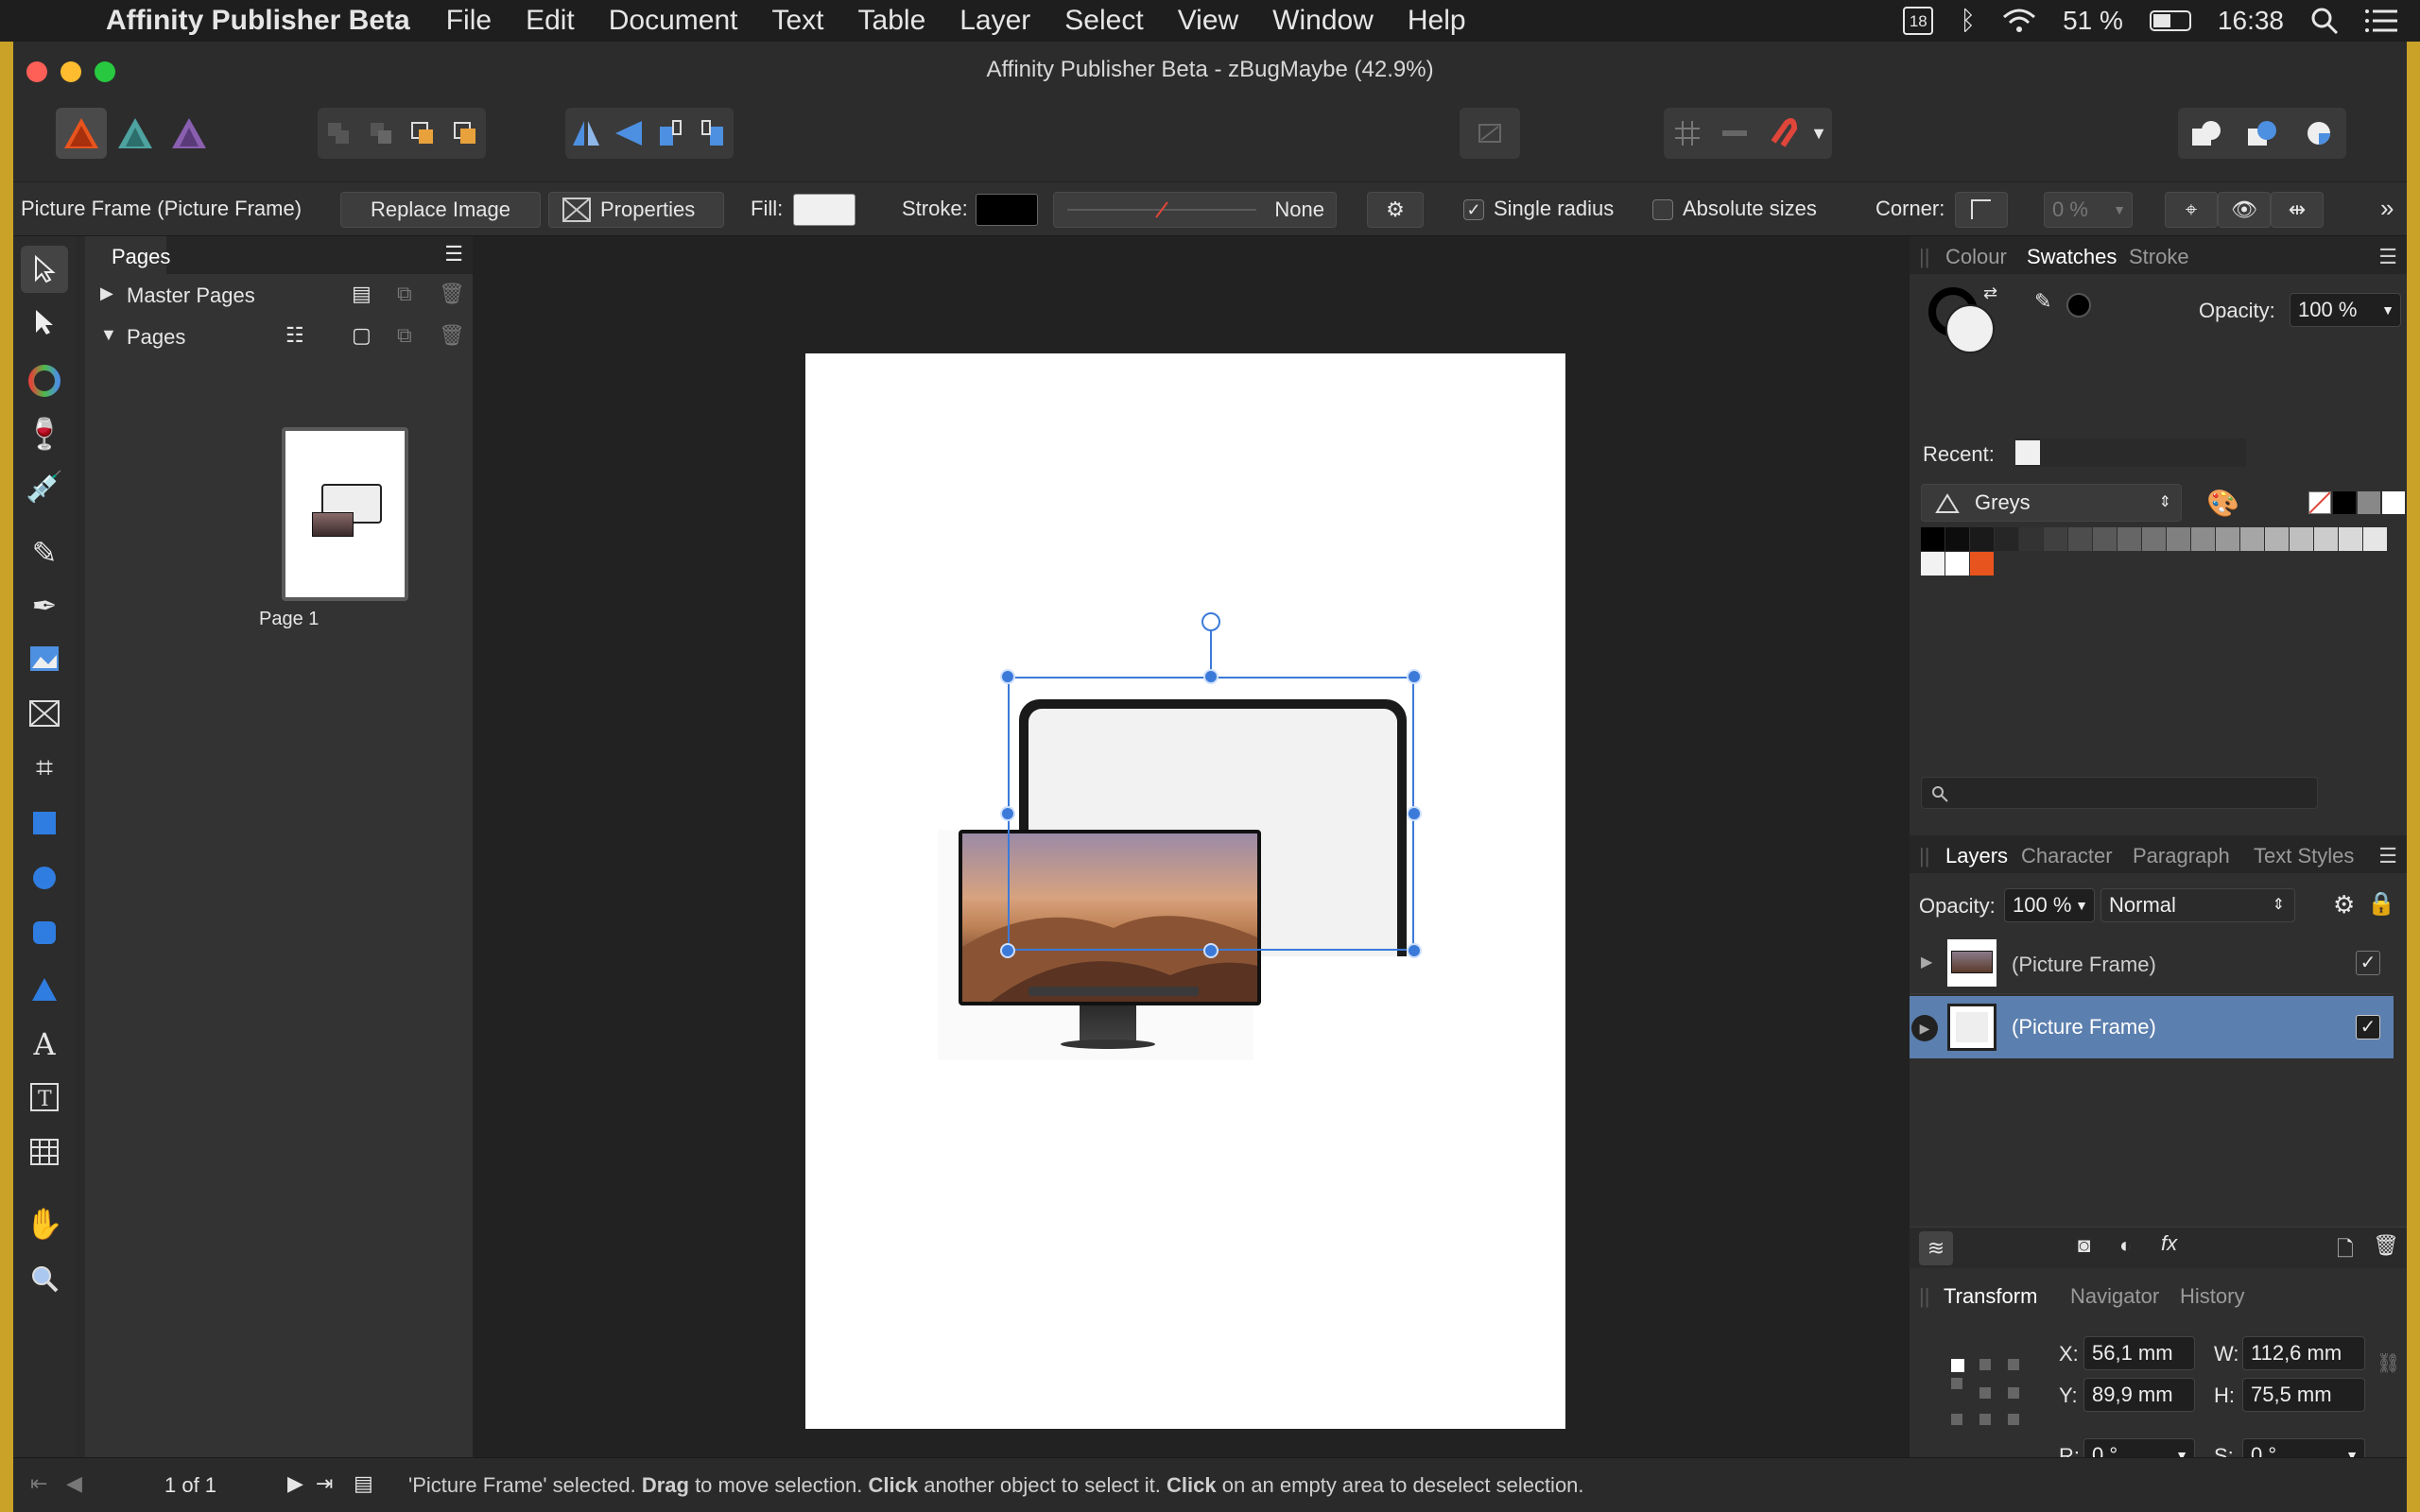 This screenshot has width=2420, height=1512. I want to click on fill-swatch, so click(824, 210).